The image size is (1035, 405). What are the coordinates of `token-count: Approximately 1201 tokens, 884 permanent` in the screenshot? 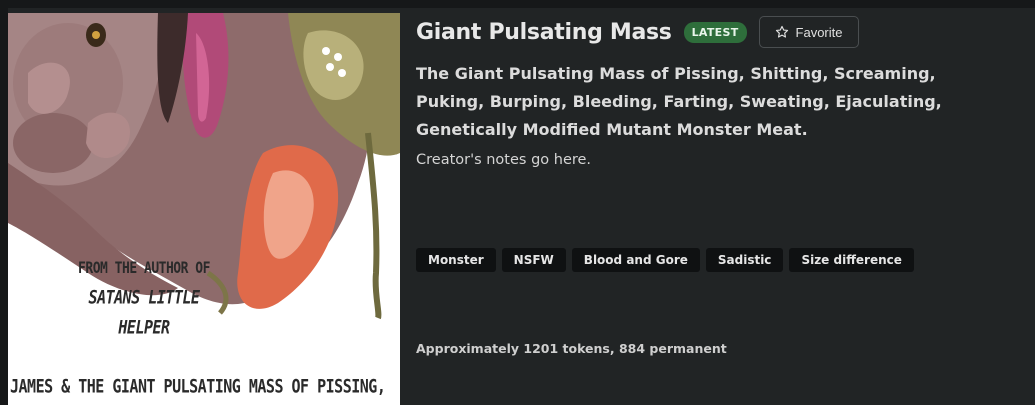 It's located at (571, 348).